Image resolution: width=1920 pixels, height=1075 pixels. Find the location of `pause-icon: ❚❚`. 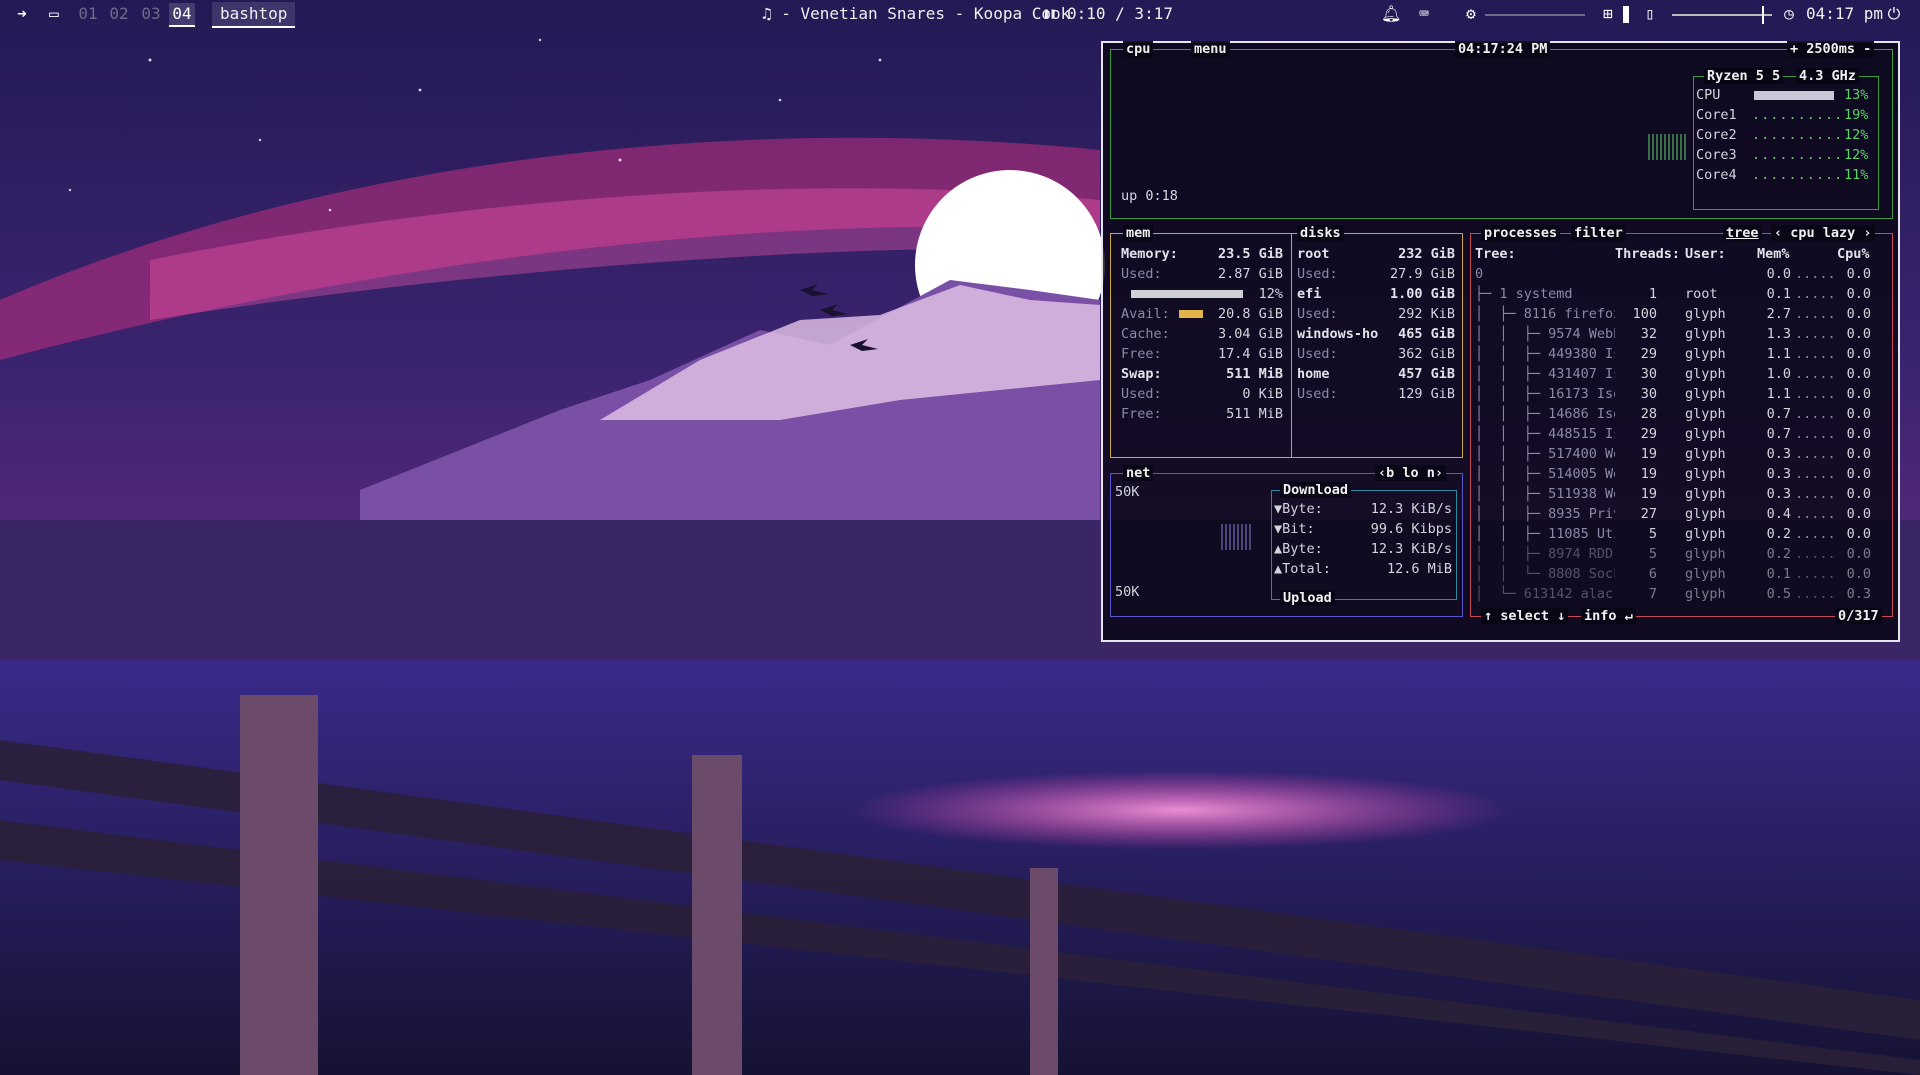

pause-icon: ❚❚ is located at coordinates (1049, 14).